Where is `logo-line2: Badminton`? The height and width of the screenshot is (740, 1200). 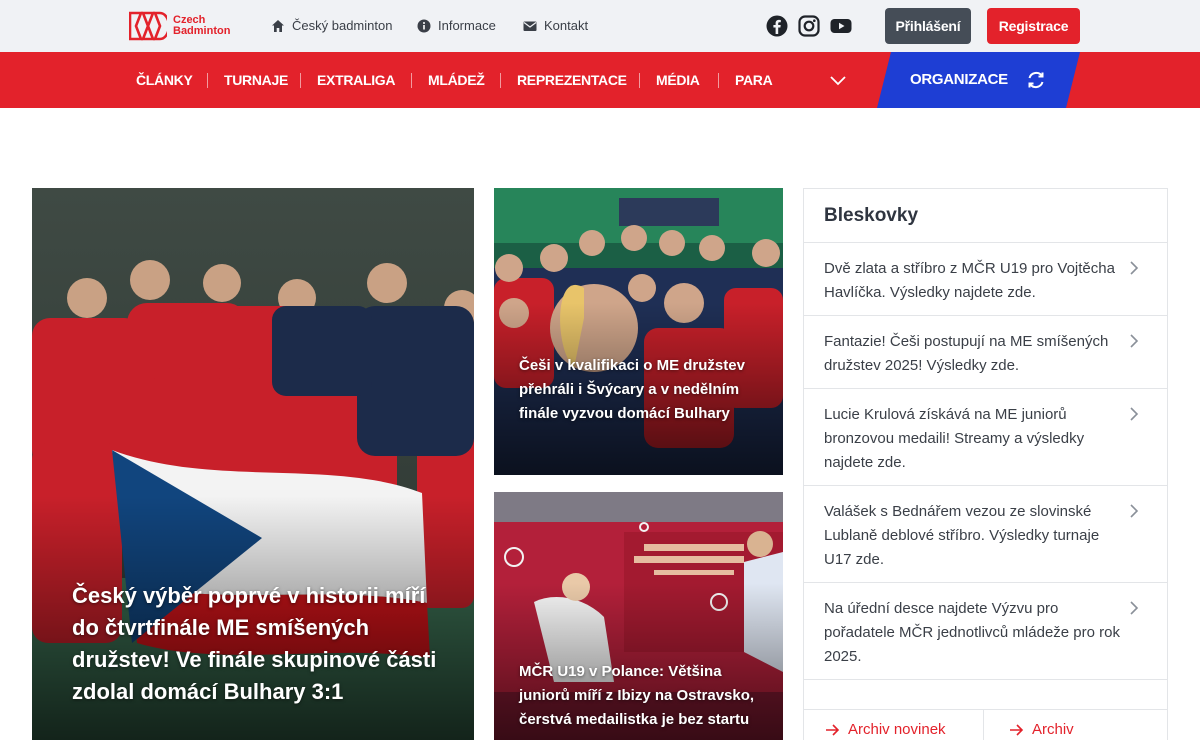
logo-line2: Badminton is located at coordinates (202, 31).